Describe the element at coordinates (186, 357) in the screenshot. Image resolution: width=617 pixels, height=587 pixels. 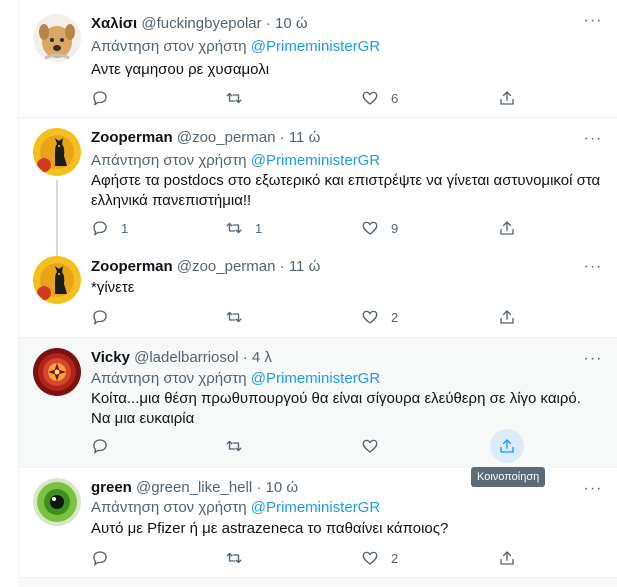
I see `author-handle: @ladelbarriosol` at that location.